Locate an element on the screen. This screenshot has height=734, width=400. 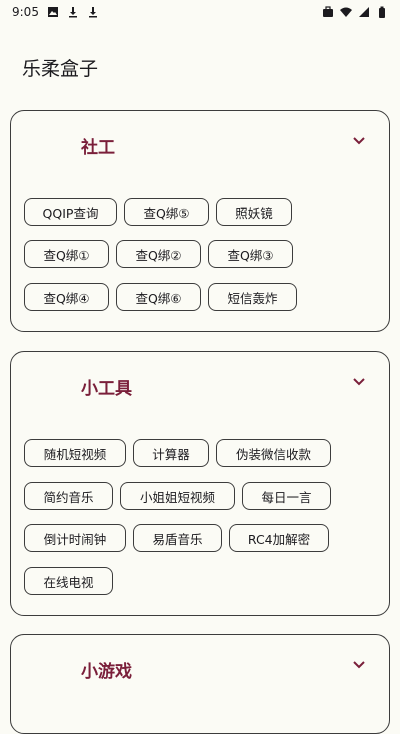
tool-button: 查Q绑① is located at coordinates (66, 254).